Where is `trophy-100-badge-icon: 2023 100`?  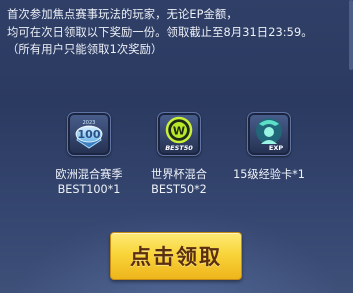 trophy-100-badge-icon: 2023 100 is located at coordinates (89, 134).